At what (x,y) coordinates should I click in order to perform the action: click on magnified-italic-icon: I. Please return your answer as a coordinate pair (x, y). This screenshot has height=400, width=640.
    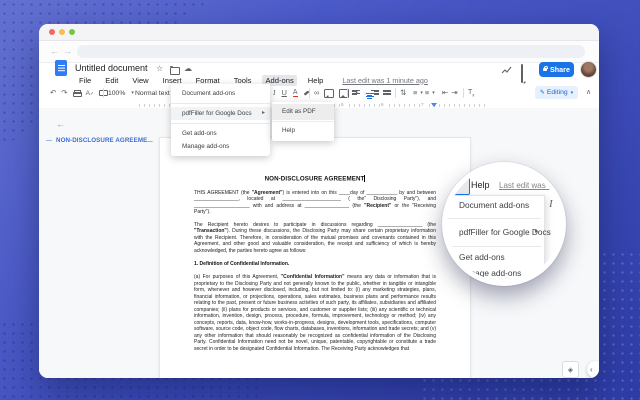
    Looking at the image, I should click on (551, 204).